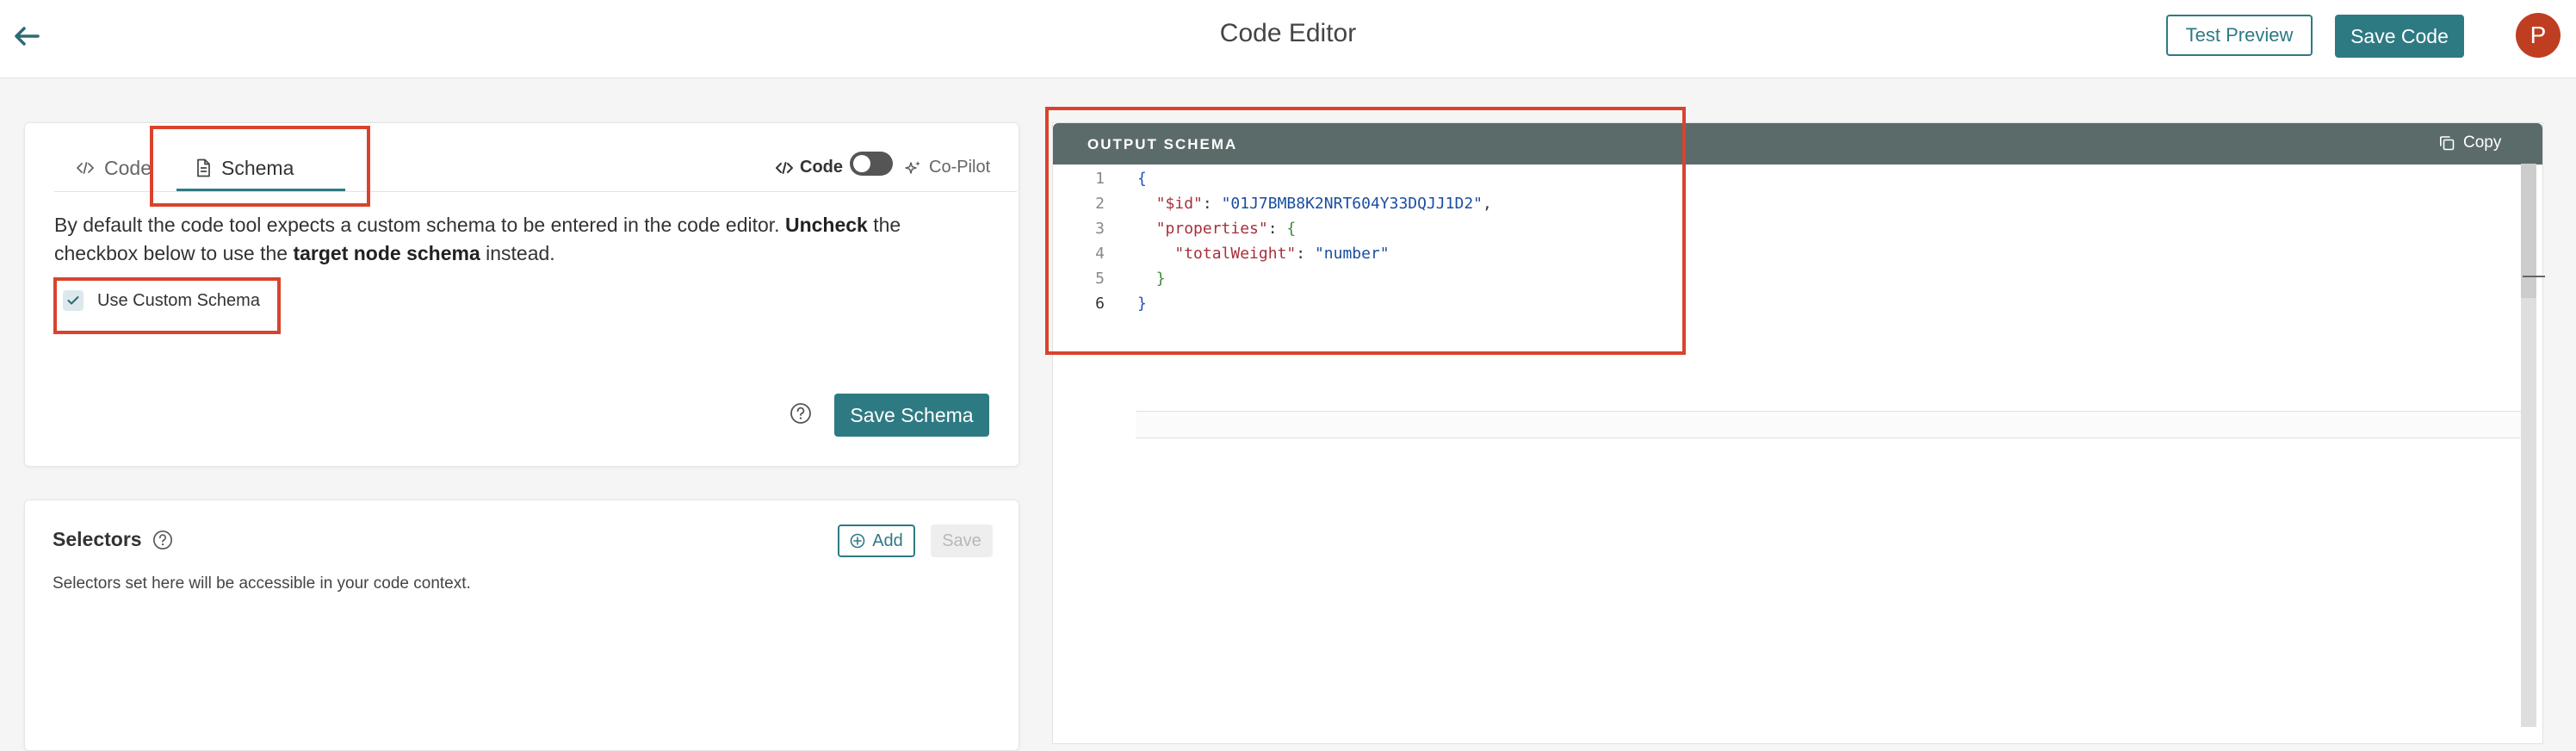 Image resolution: width=2576 pixels, height=751 pixels. I want to click on code-text: {, so click(1142, 178).